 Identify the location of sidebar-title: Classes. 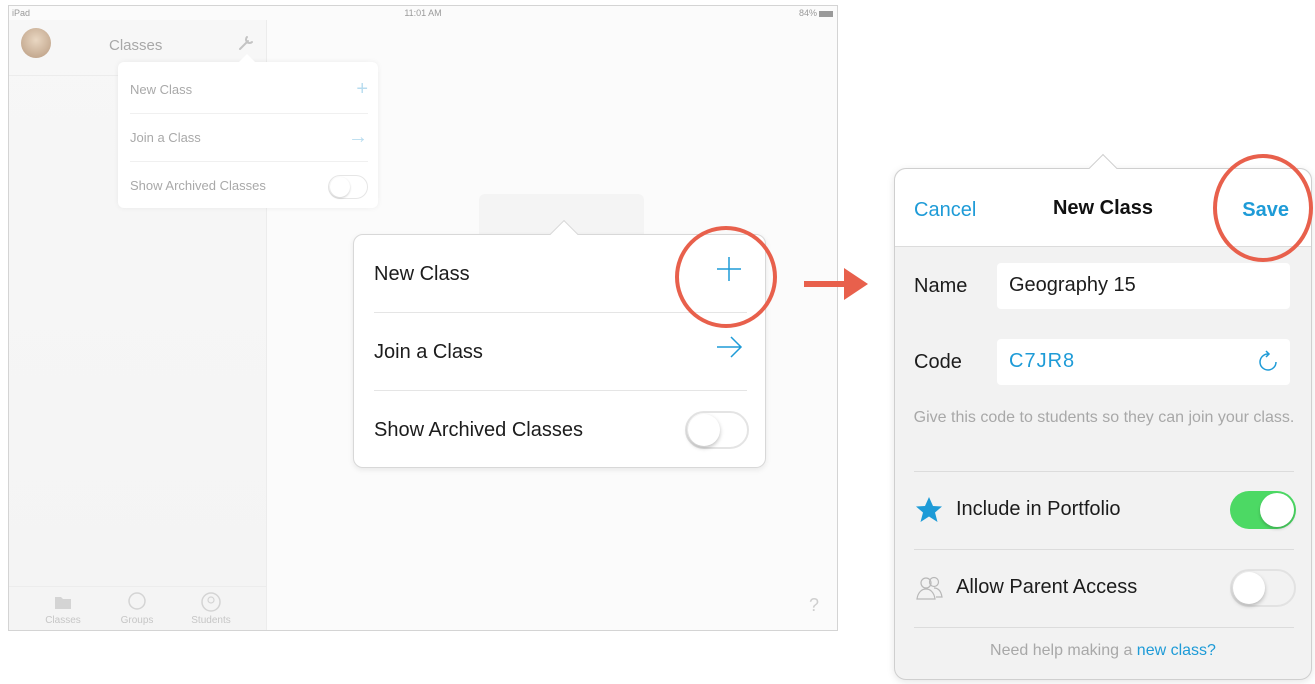
(136, 45).